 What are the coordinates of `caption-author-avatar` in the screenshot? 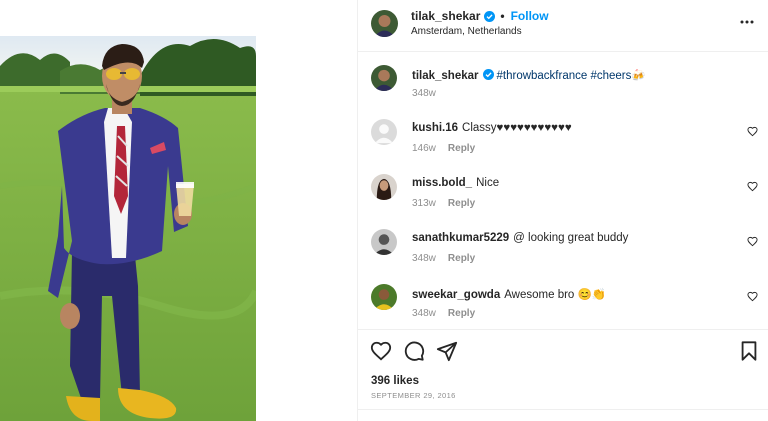 It's located at (384, 78).